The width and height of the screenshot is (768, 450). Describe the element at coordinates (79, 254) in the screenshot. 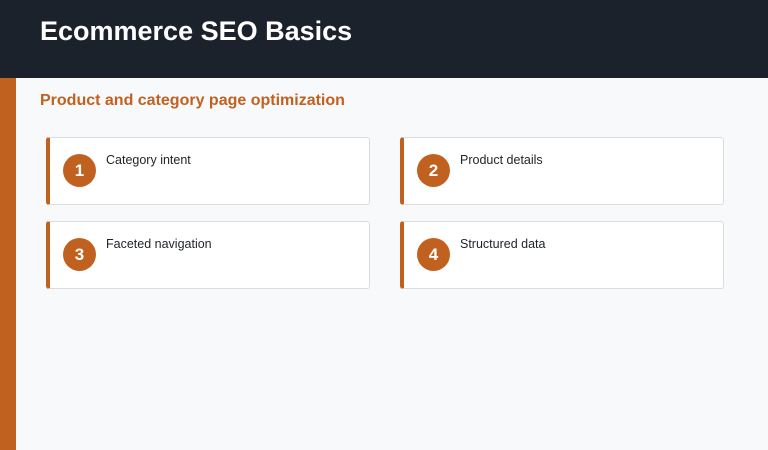

I see `number-badge: 3` at that location.